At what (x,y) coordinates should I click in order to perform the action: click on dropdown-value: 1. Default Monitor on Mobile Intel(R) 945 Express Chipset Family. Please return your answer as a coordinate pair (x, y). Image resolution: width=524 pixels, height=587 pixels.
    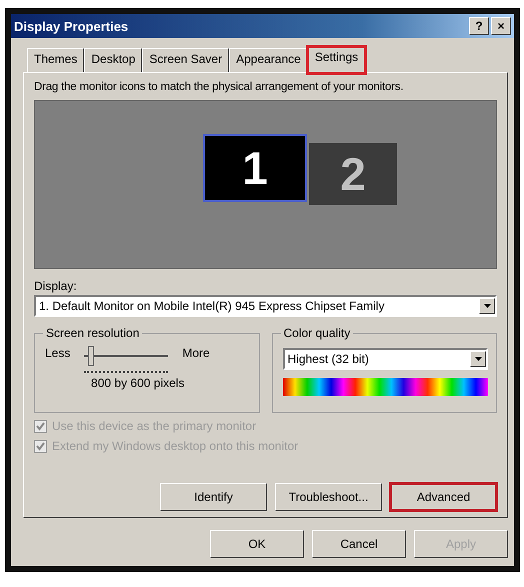
    Looking at the image, I should click on (211, 306).